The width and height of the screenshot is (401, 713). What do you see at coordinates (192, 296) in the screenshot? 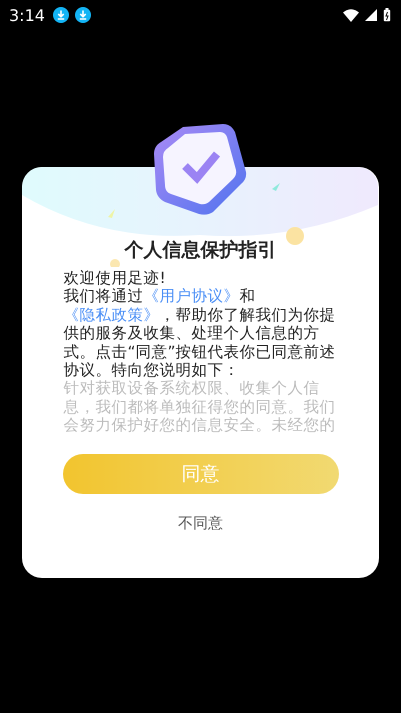
I see `policy-link: 《用户协议》` at bounding box center [192, 296].